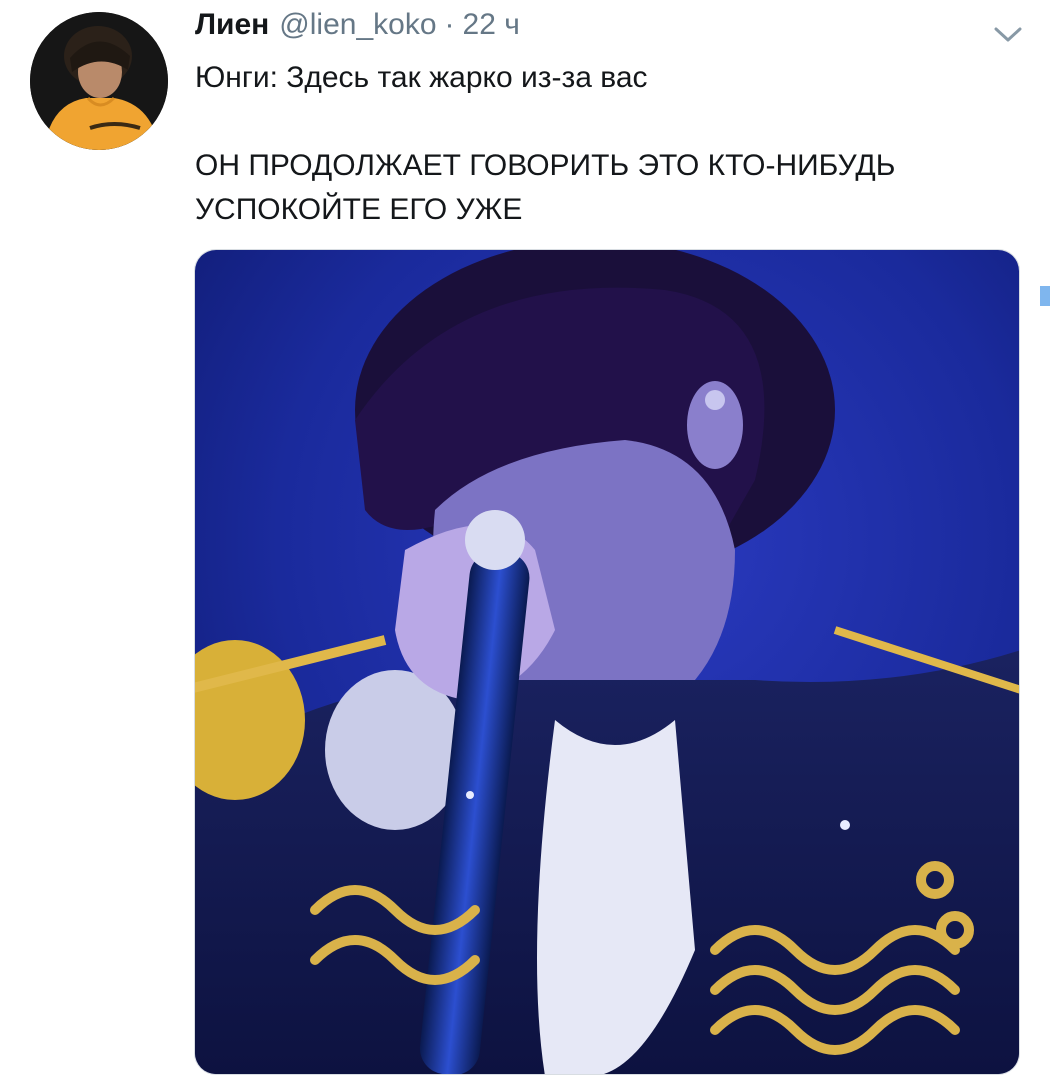  What do you see at coordinates (357, 25) in the screenshot?
I see `user-handle: @lien_koko` at bounding box center [357, 25].